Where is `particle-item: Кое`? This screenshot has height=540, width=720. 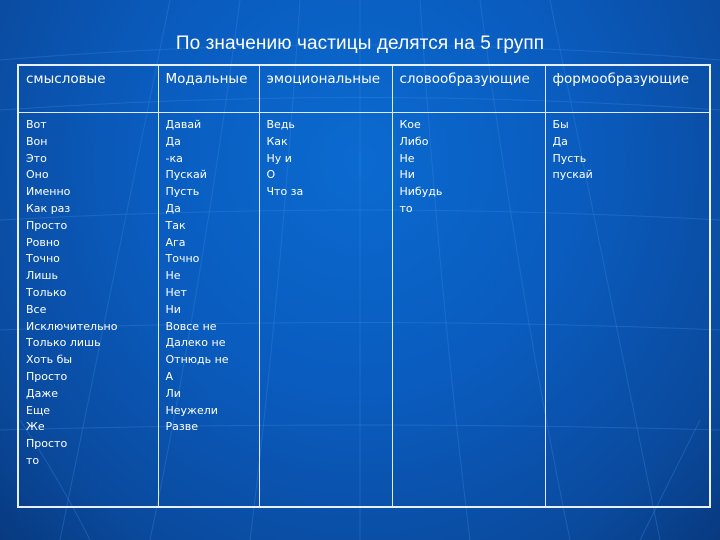
particle-item: Кое is located at coordinates (410, 124).